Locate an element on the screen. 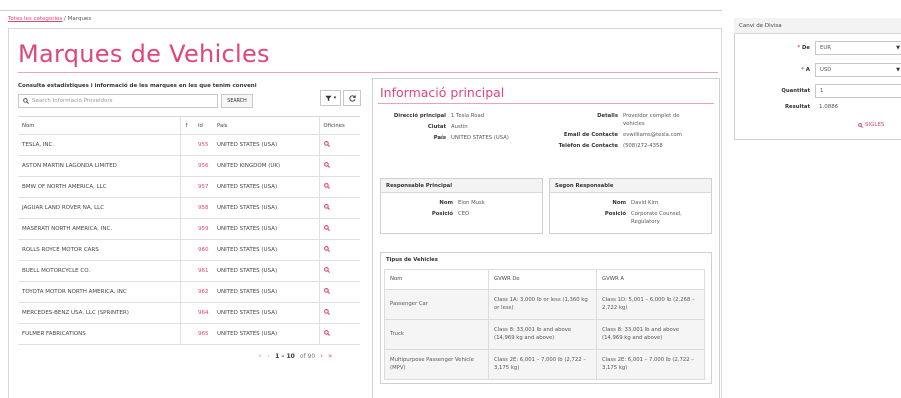 This screenshot has width=901, height=398. brand-id: 965 is located at coordinates (203, 334).